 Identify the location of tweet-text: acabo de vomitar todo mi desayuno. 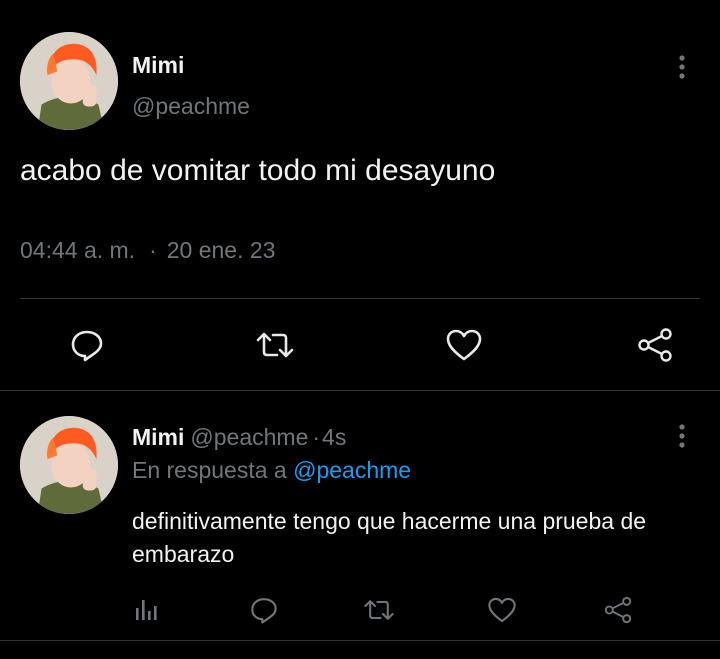
(258, 170).